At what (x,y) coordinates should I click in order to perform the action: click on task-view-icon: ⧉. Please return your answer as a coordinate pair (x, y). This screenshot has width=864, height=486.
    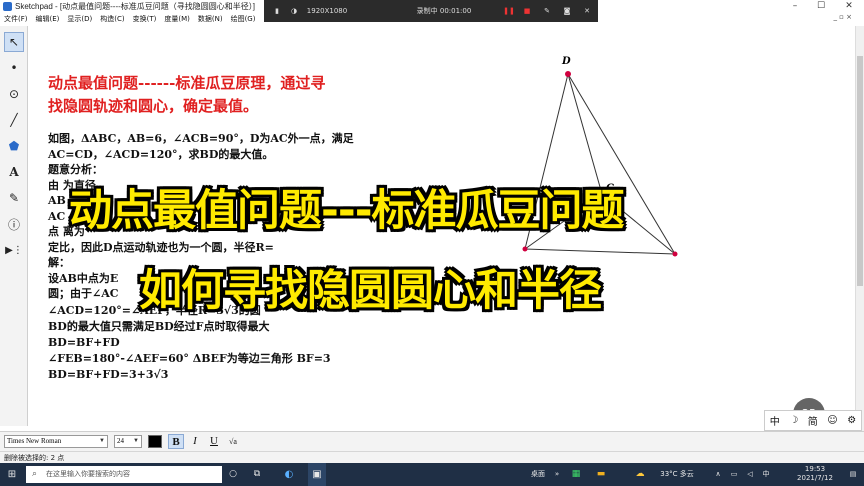
    Looking at the image, I should click on (257, 474).